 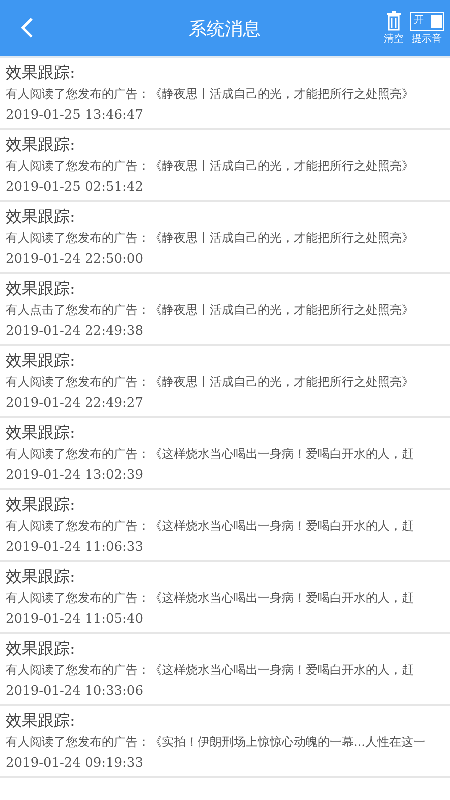 I want to click on message-text: 有人点击了您发布的广告：《静夜思丨活成自己的光，才能把所行之处照亮》, so click(x=210, y=310).